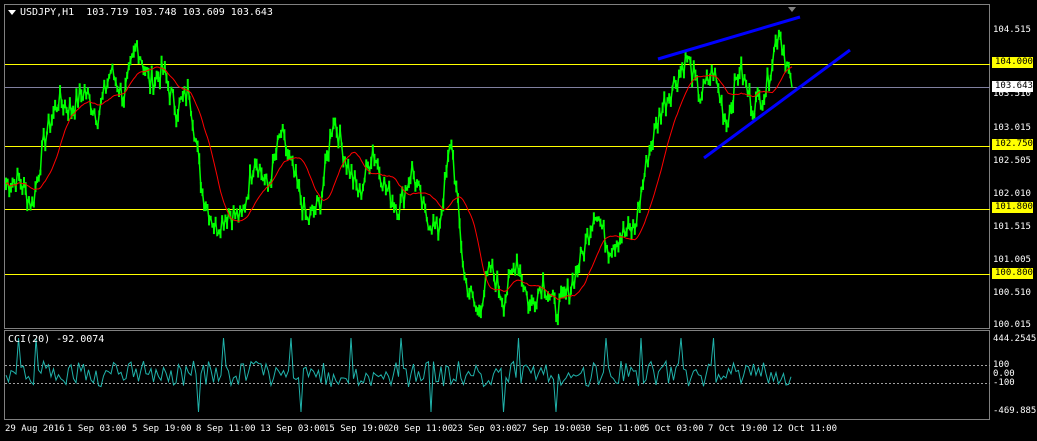  I want to click on symbol-label: USDJPY,H1, so click(47, 12).